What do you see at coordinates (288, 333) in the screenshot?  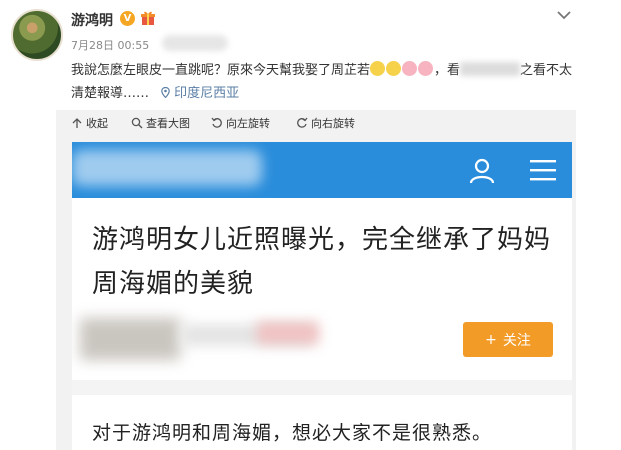 I see `blurred-author-tag` at bounding box center [288, 333].